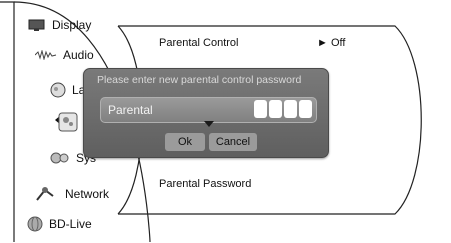 Image resolution: width=451 pixels, height=243 pixels. I want to click on sidebar-item-label: Network, so click(87, 194).